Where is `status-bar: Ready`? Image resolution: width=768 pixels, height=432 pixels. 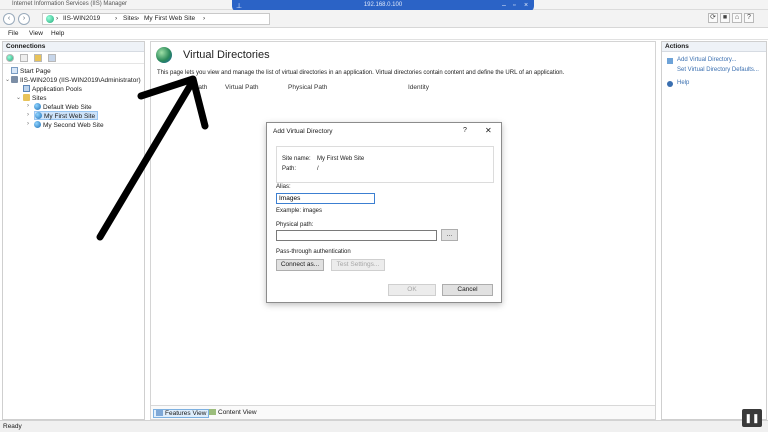 status-bar: Ready is located at coordinates (384, 426).